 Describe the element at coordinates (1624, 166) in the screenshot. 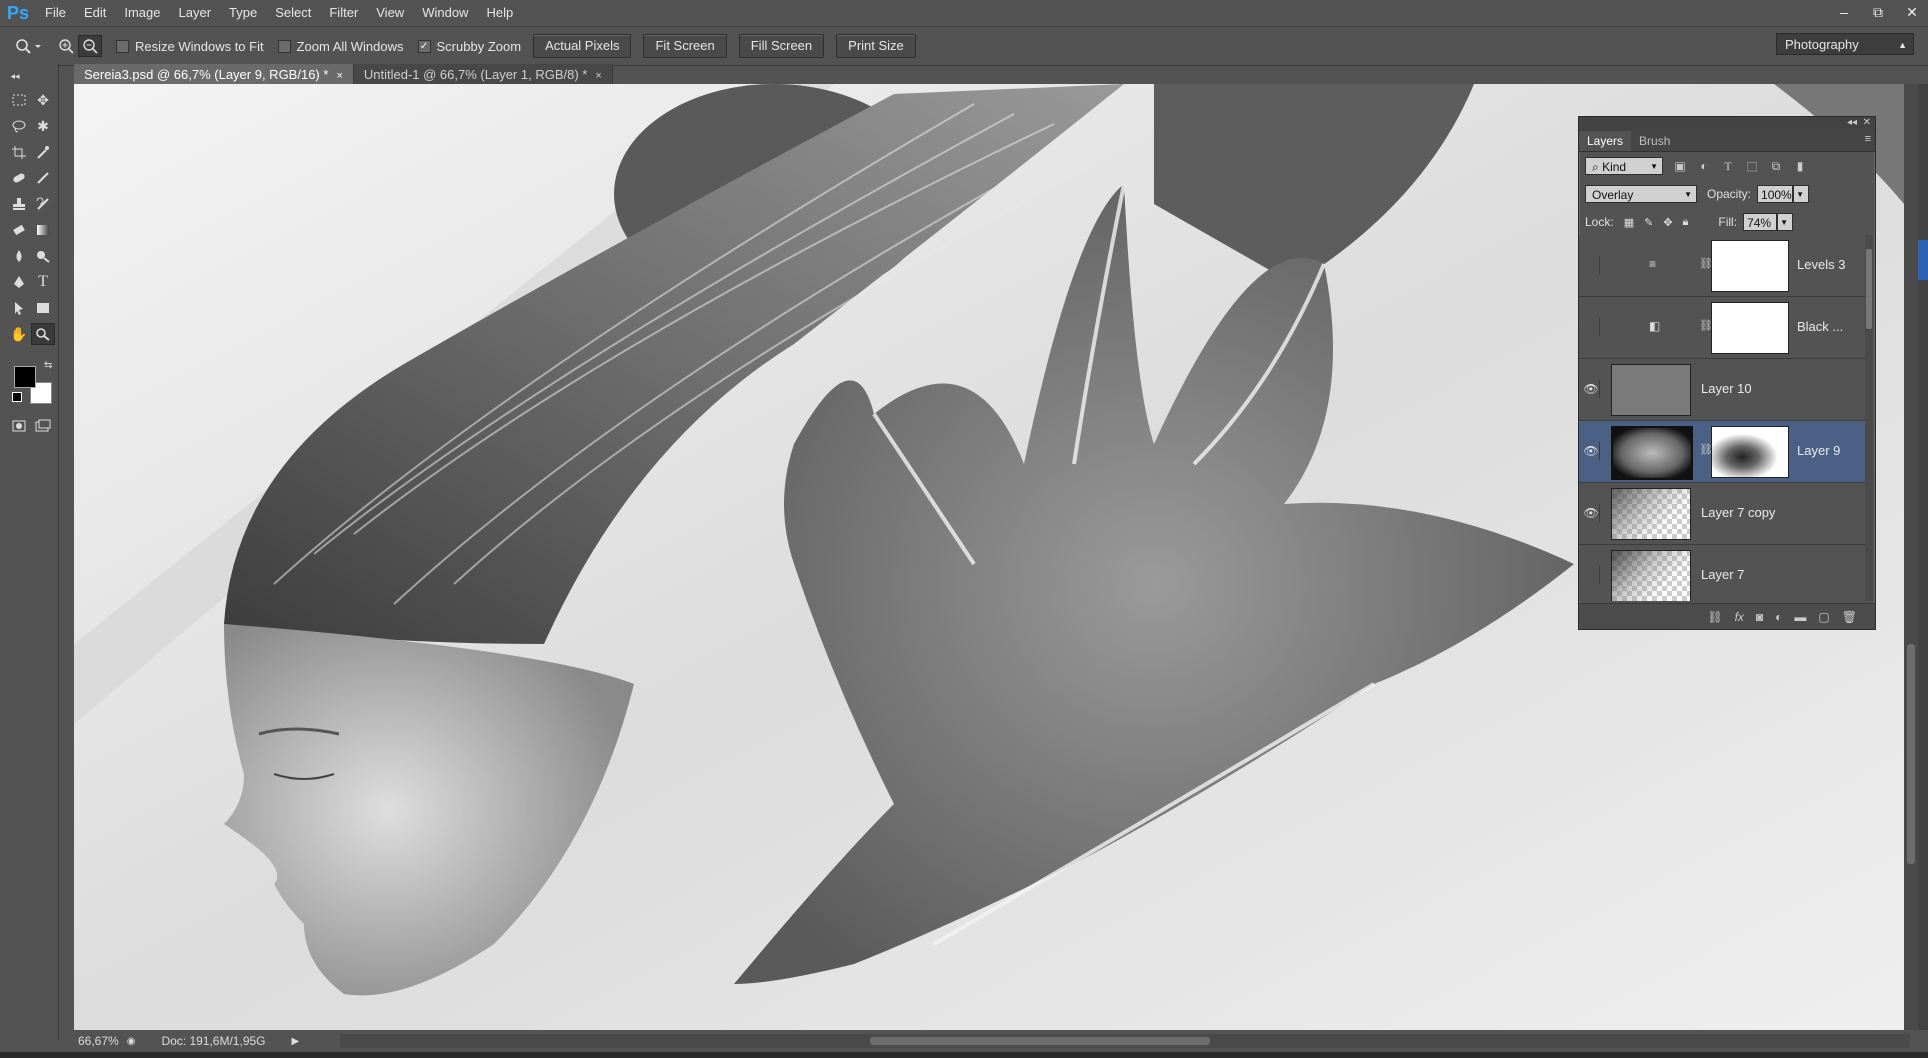

I see `filter-kind-select: ⌕ Kind ▼` at that location.